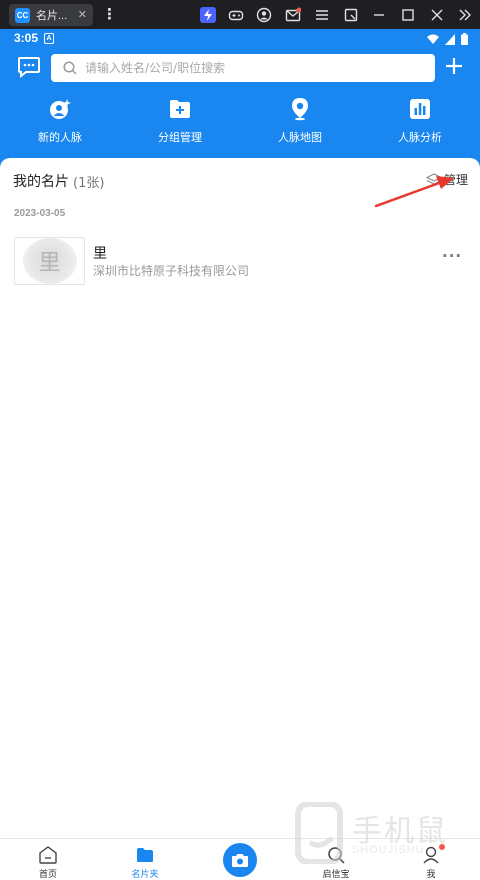  I want to click on card-count: (1张), so click(89, 183).